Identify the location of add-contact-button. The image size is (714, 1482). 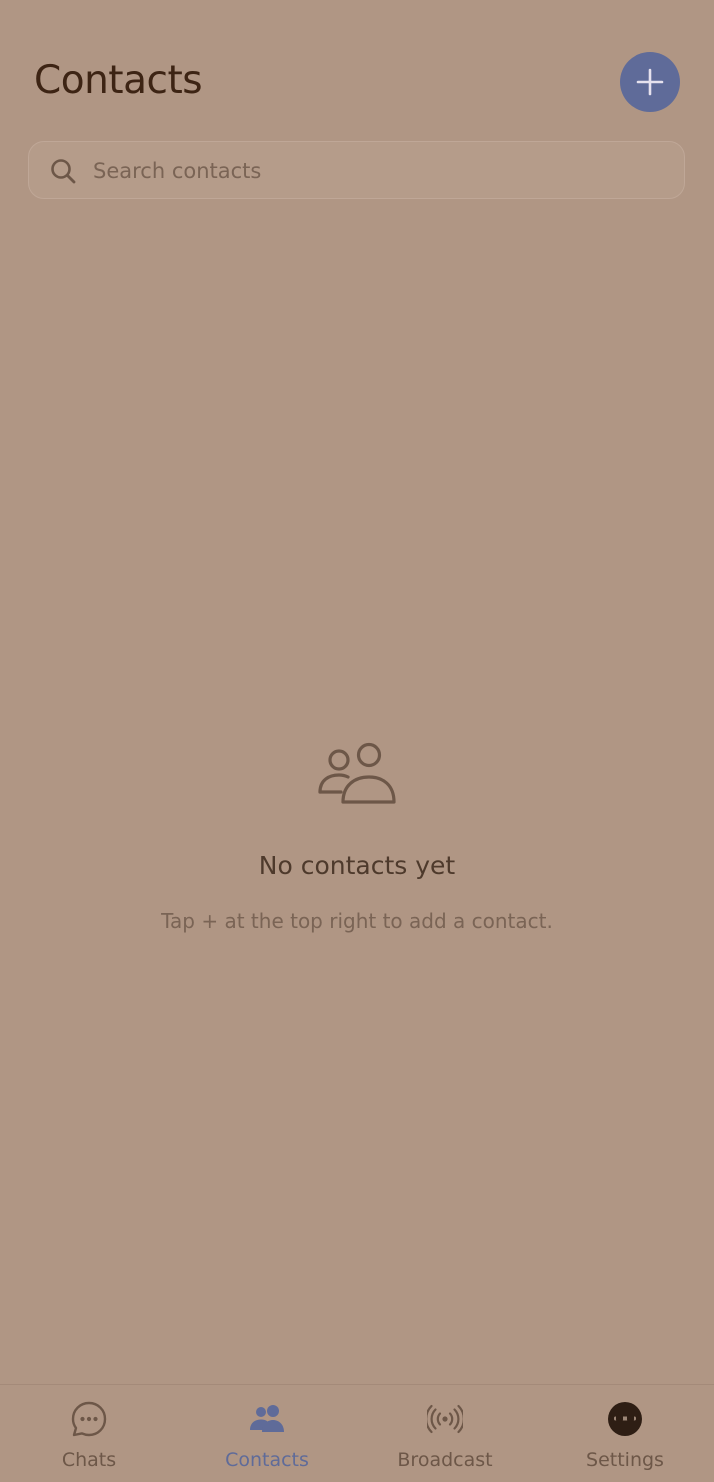
(650, 82).